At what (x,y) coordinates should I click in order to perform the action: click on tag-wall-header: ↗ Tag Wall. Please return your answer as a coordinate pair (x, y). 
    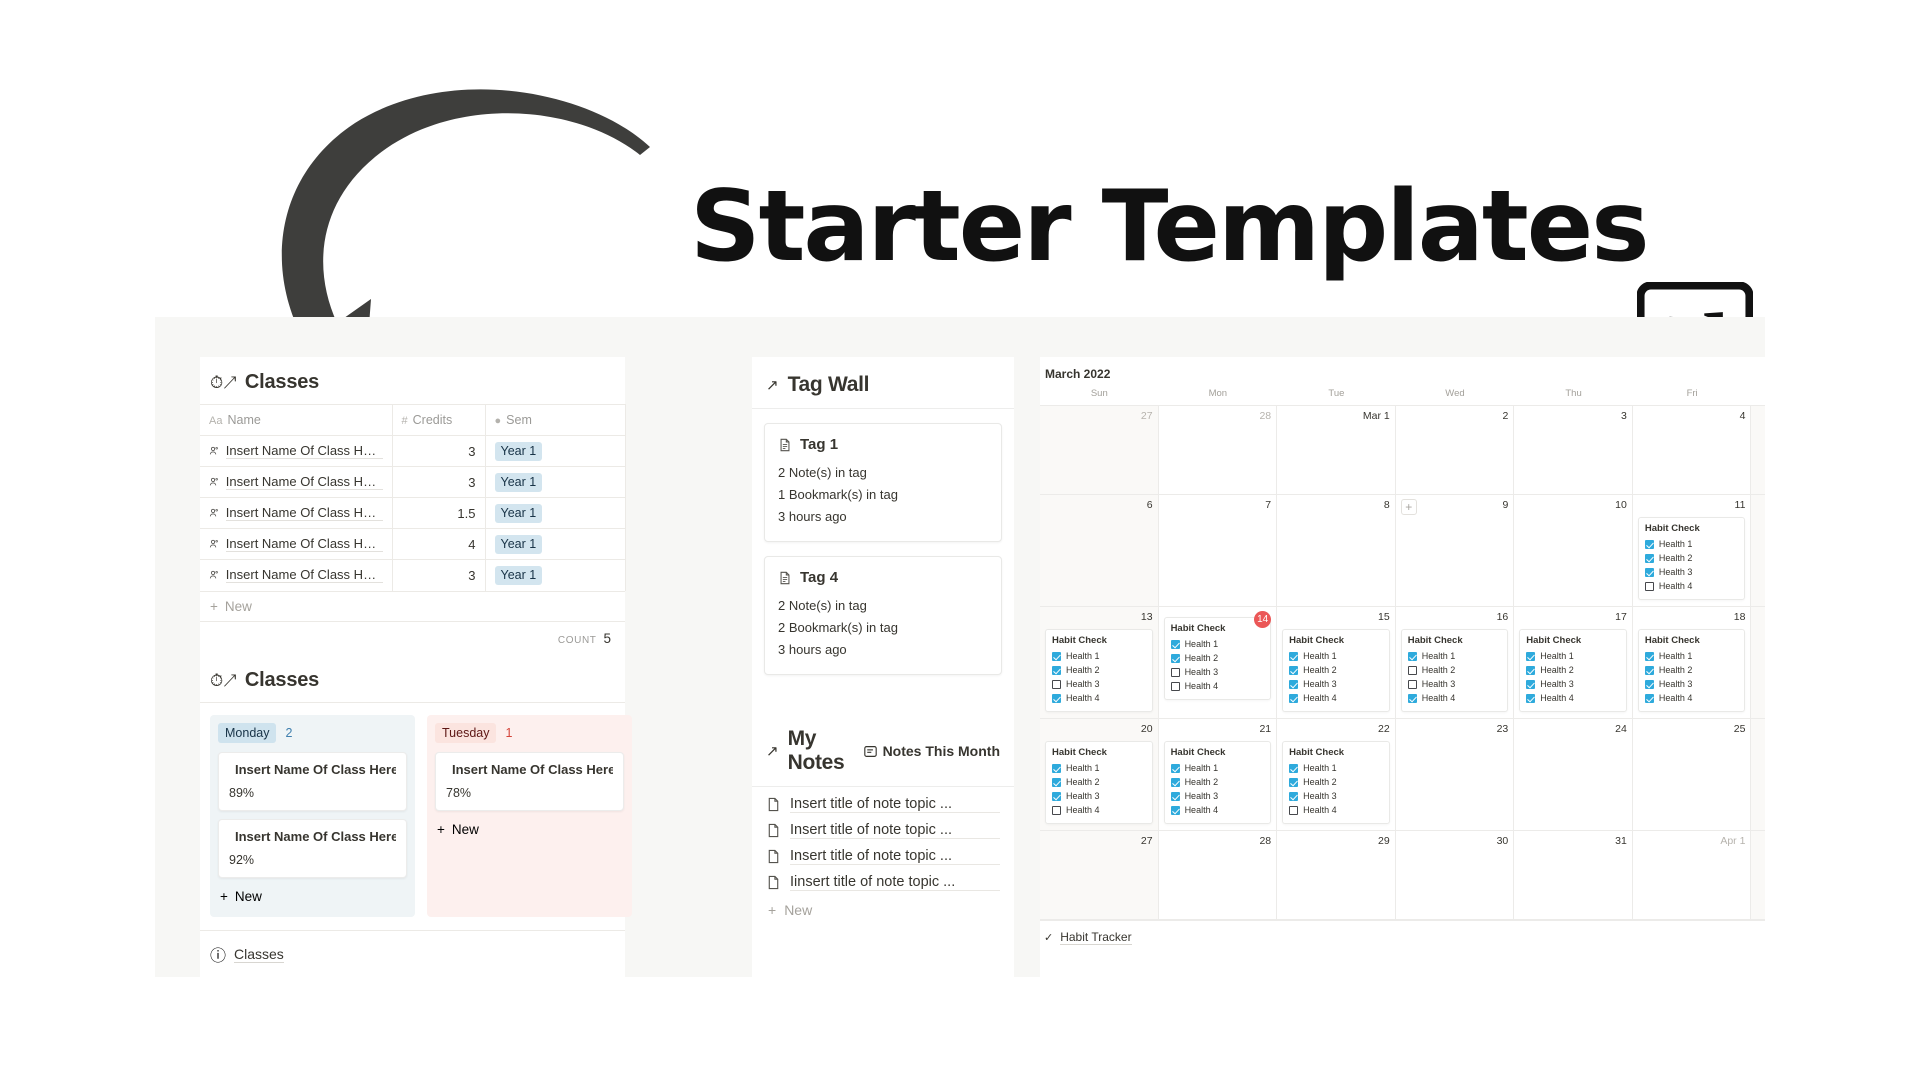
    Looking at the image, I should click on (883, 383).